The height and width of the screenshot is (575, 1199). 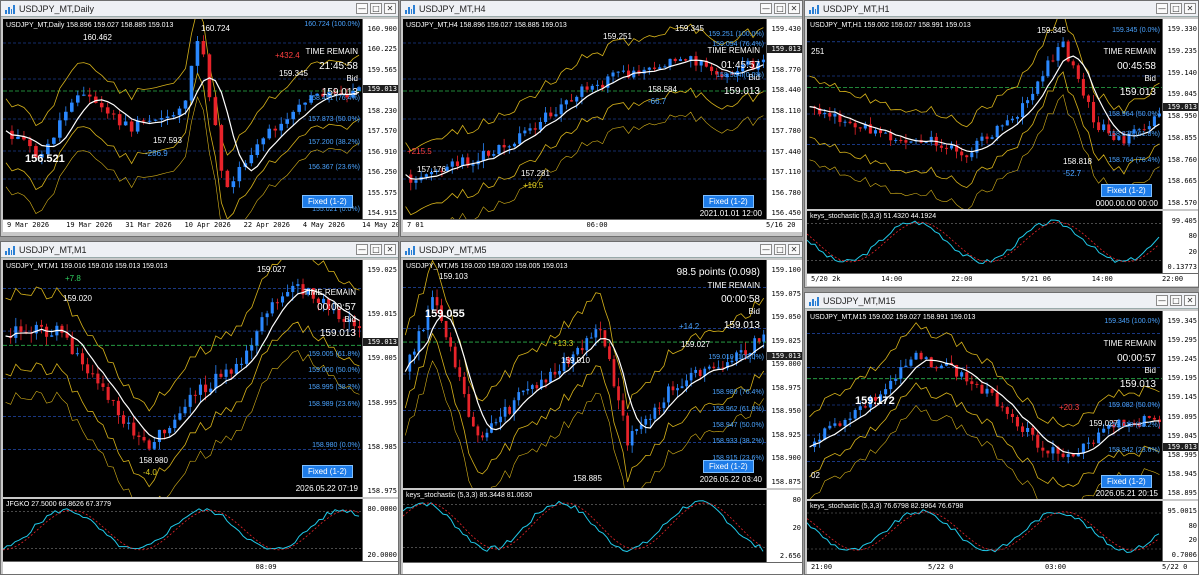 I want to click on indicator-axis: 95.0015 80 20 0.7006, so click(x=1180, y=531).